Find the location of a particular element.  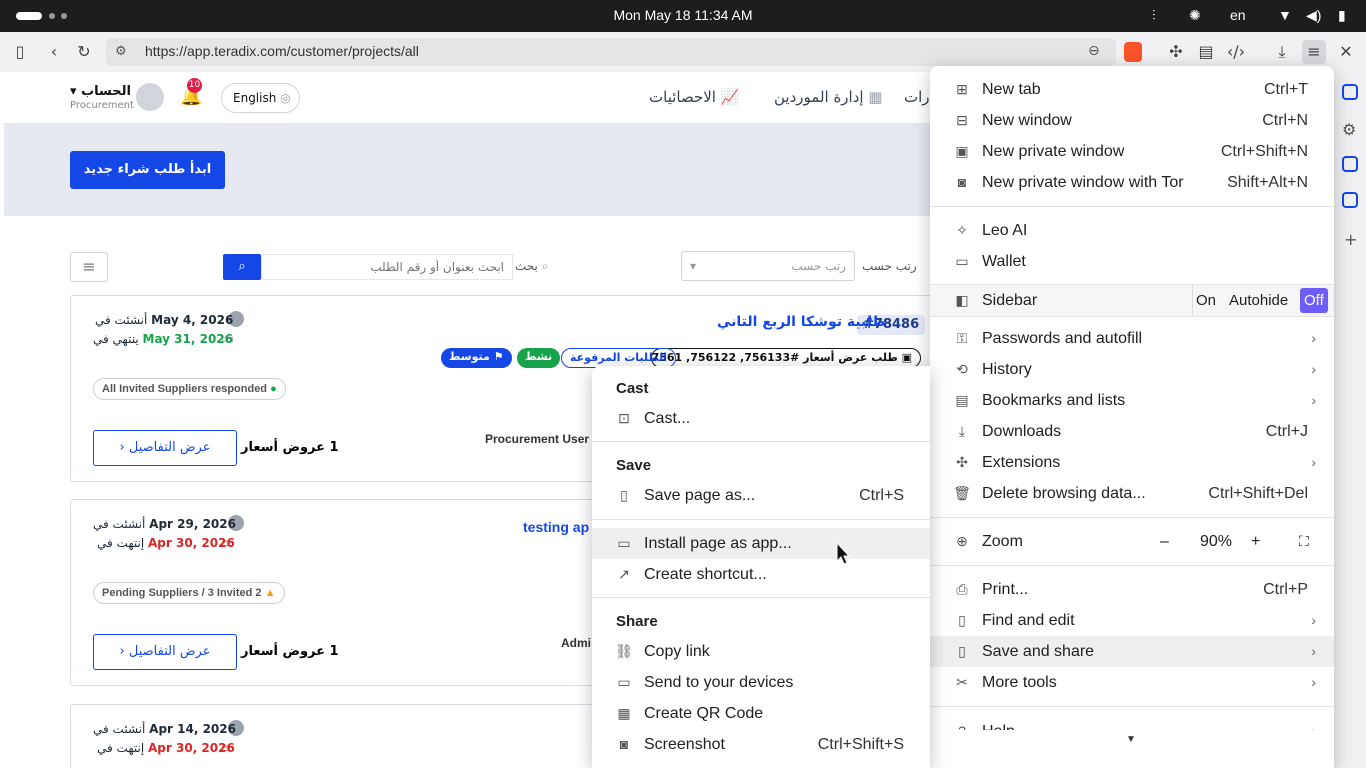

qr-code-icon: ▦ is located at coordinates (624, 713).